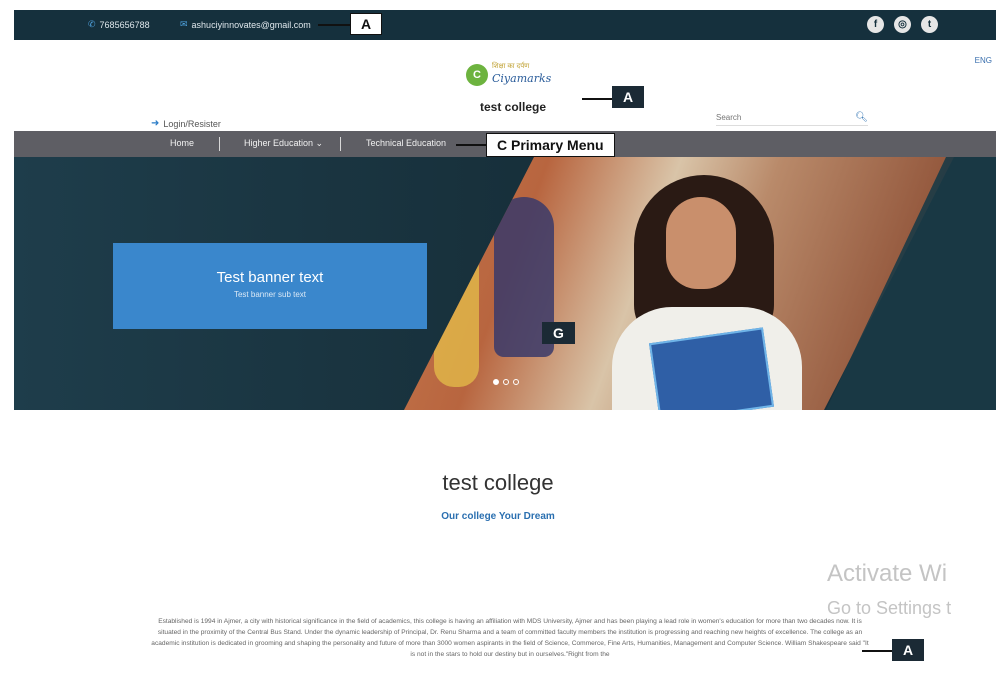  I want to click on menu-item-technical-education: Technical Education, so click(406, 143).